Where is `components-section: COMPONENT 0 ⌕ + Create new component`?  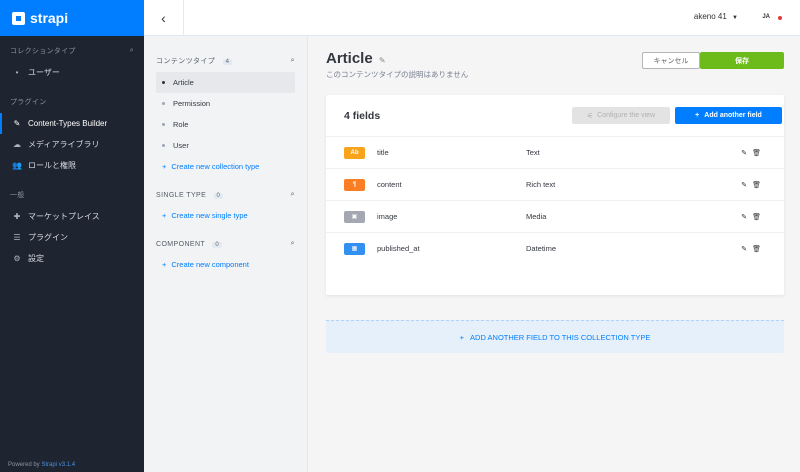 components-section: COMPONENT 0 ⌕ + Create new component is located at coordinates (225, 250).